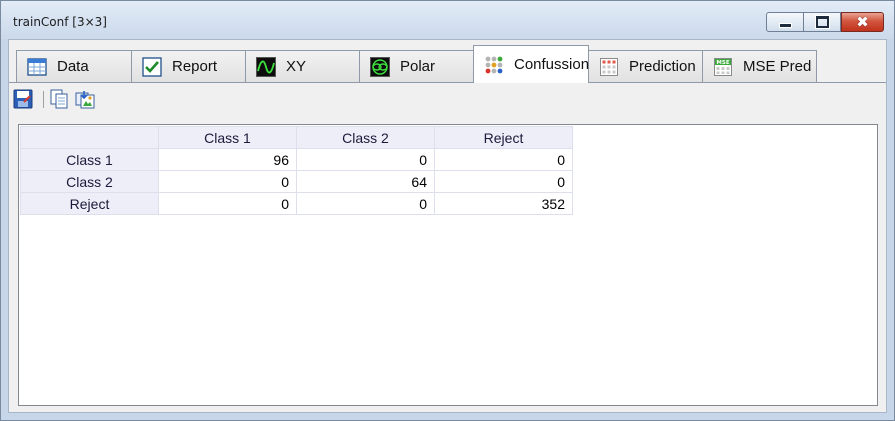  I want to click on corner-cell, so click(89, 137).